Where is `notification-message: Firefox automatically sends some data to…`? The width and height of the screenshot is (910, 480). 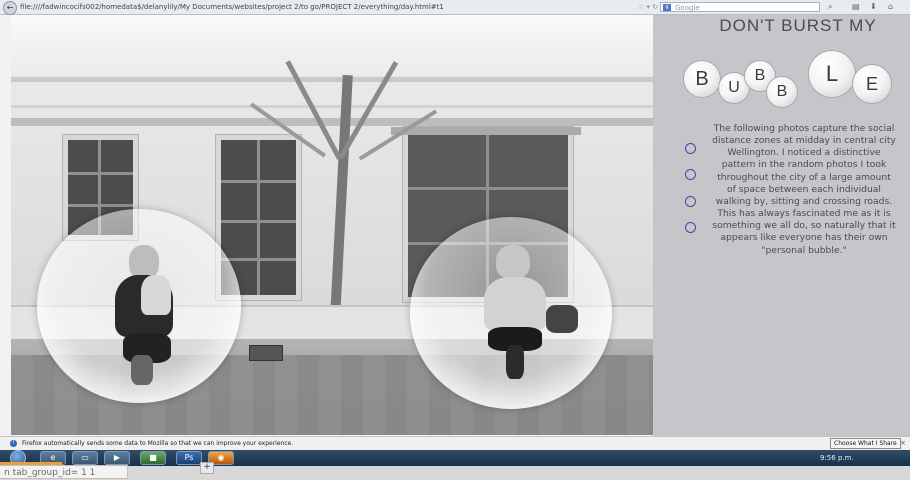 notification-message: Firefox automatically sends some data to… is located at coordinates (158, 443).